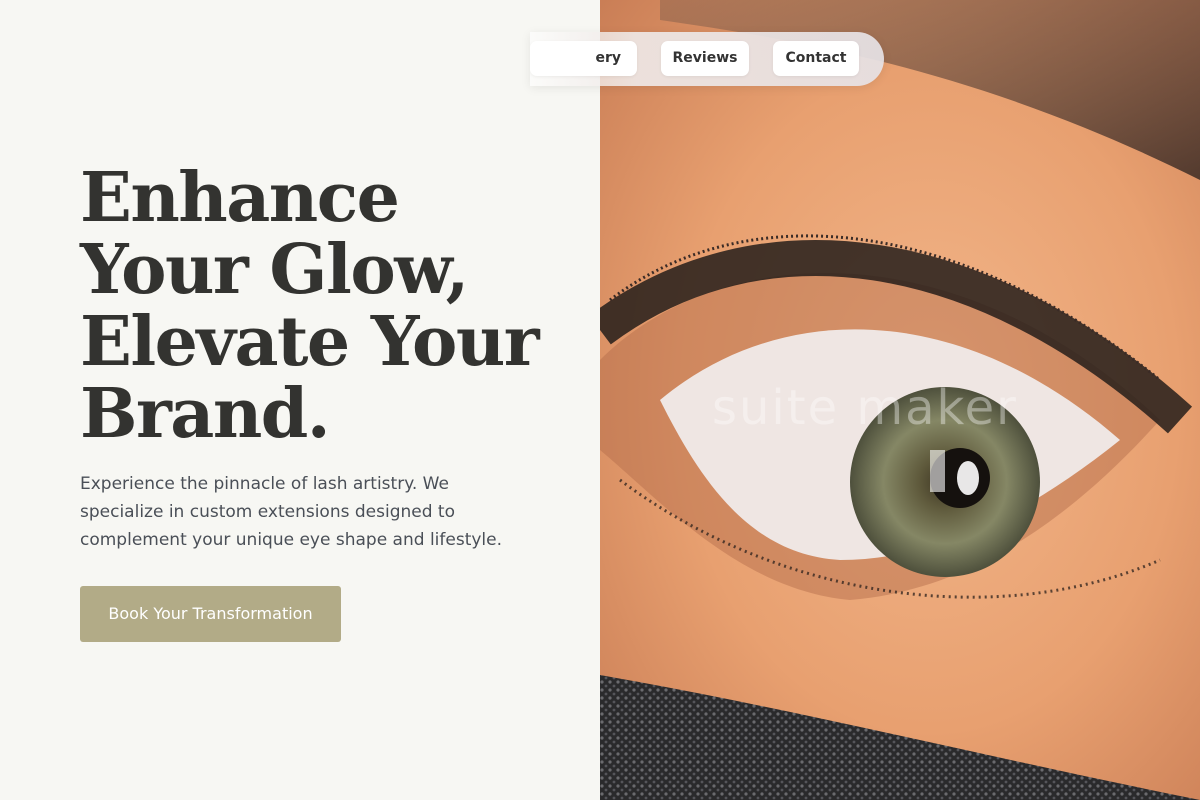  I want to click on top-nav-bar: ery Reviews Contact, so click(707, 59).